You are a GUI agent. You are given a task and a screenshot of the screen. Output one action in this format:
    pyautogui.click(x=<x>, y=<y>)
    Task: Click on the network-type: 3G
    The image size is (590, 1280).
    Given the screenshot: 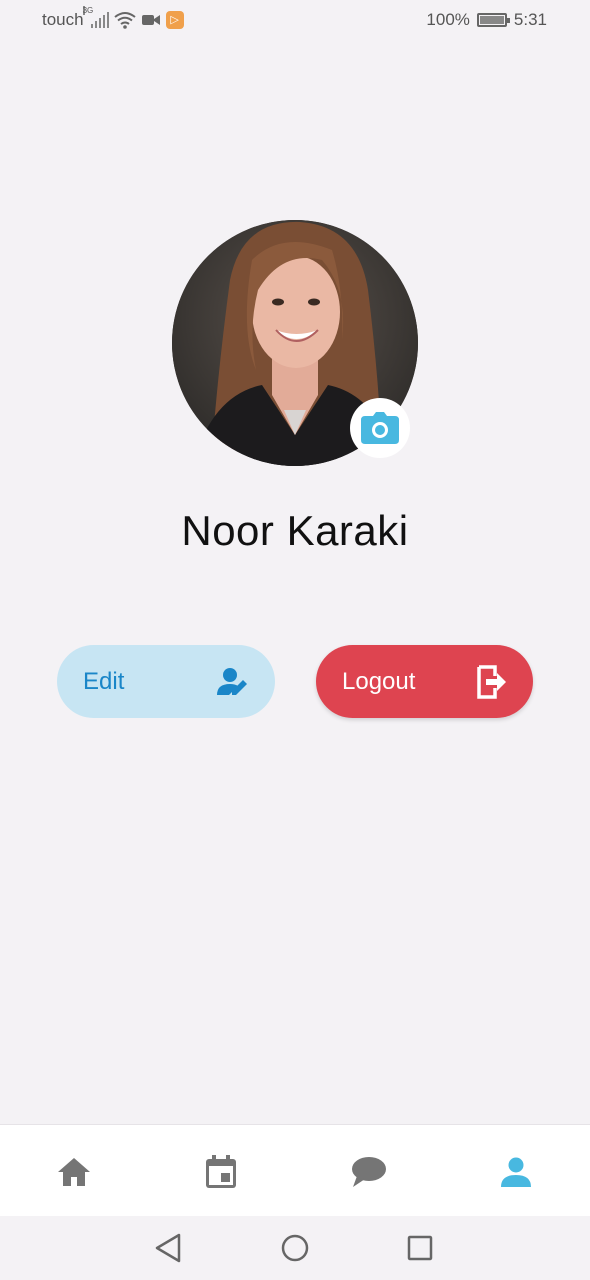 What is the action you would take?
    pyautogui.click(x=88, y=10)
    